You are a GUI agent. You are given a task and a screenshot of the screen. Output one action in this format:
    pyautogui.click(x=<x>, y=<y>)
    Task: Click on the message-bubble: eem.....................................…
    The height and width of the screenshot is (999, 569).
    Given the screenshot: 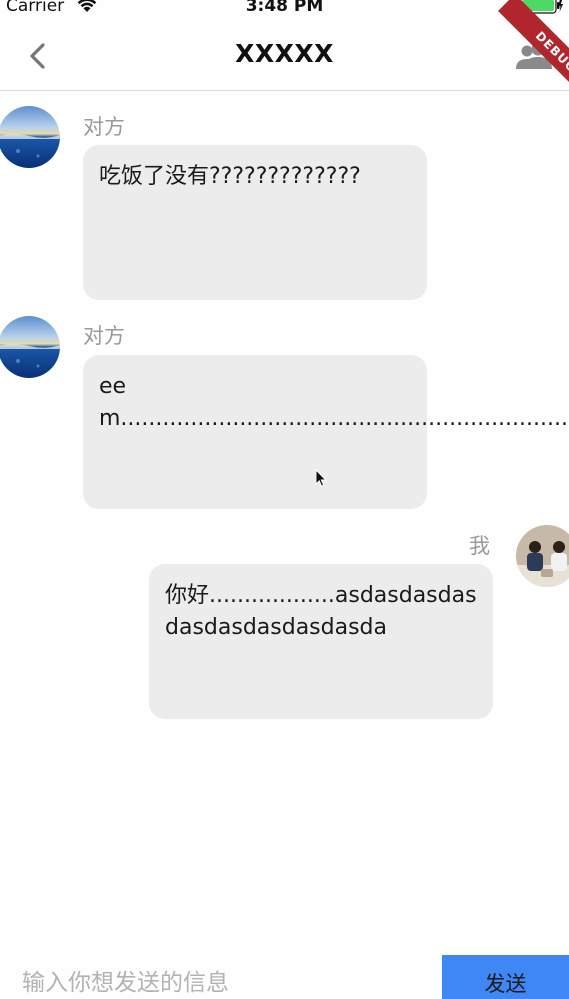 What is the action you would take?
    pyautogui.click(x=326, y=432)
    